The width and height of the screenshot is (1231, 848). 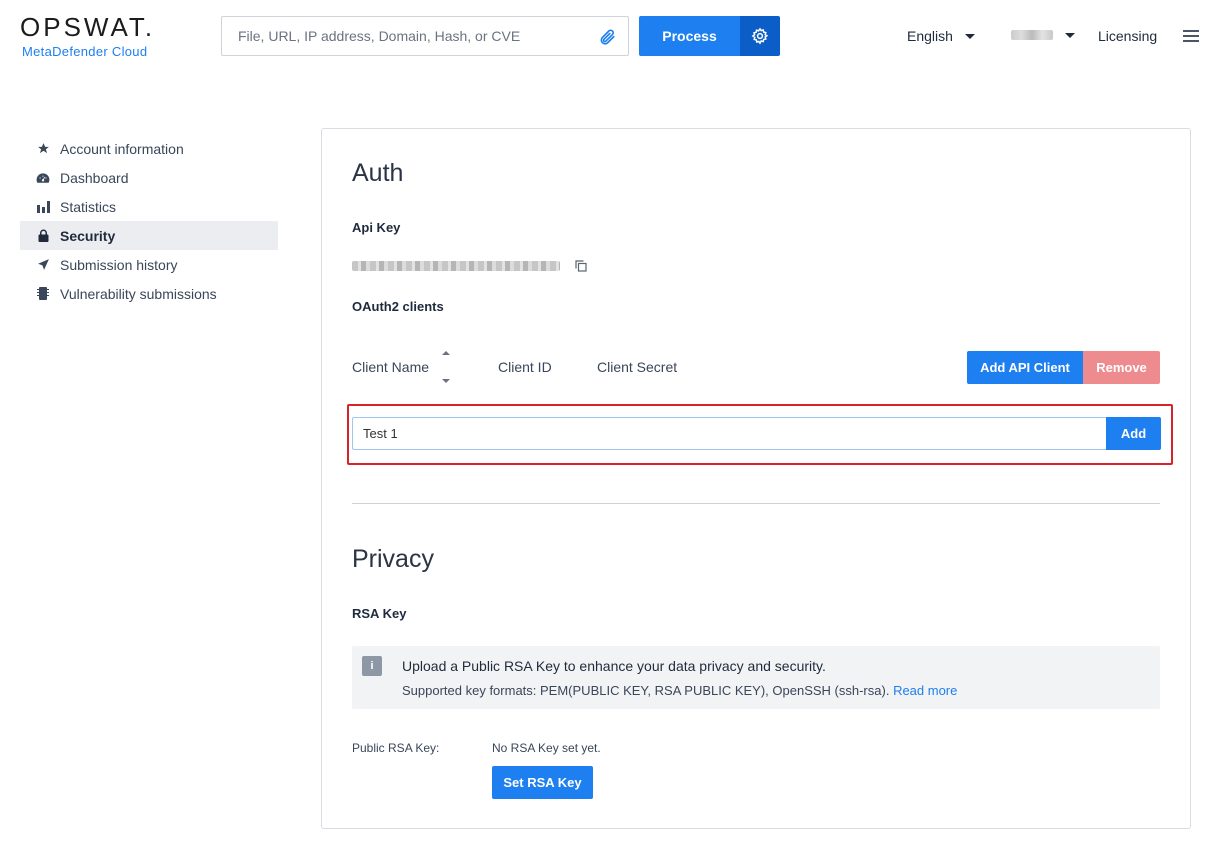 I want to click on column-client-name: Client Name, so click(x=390, y=367).